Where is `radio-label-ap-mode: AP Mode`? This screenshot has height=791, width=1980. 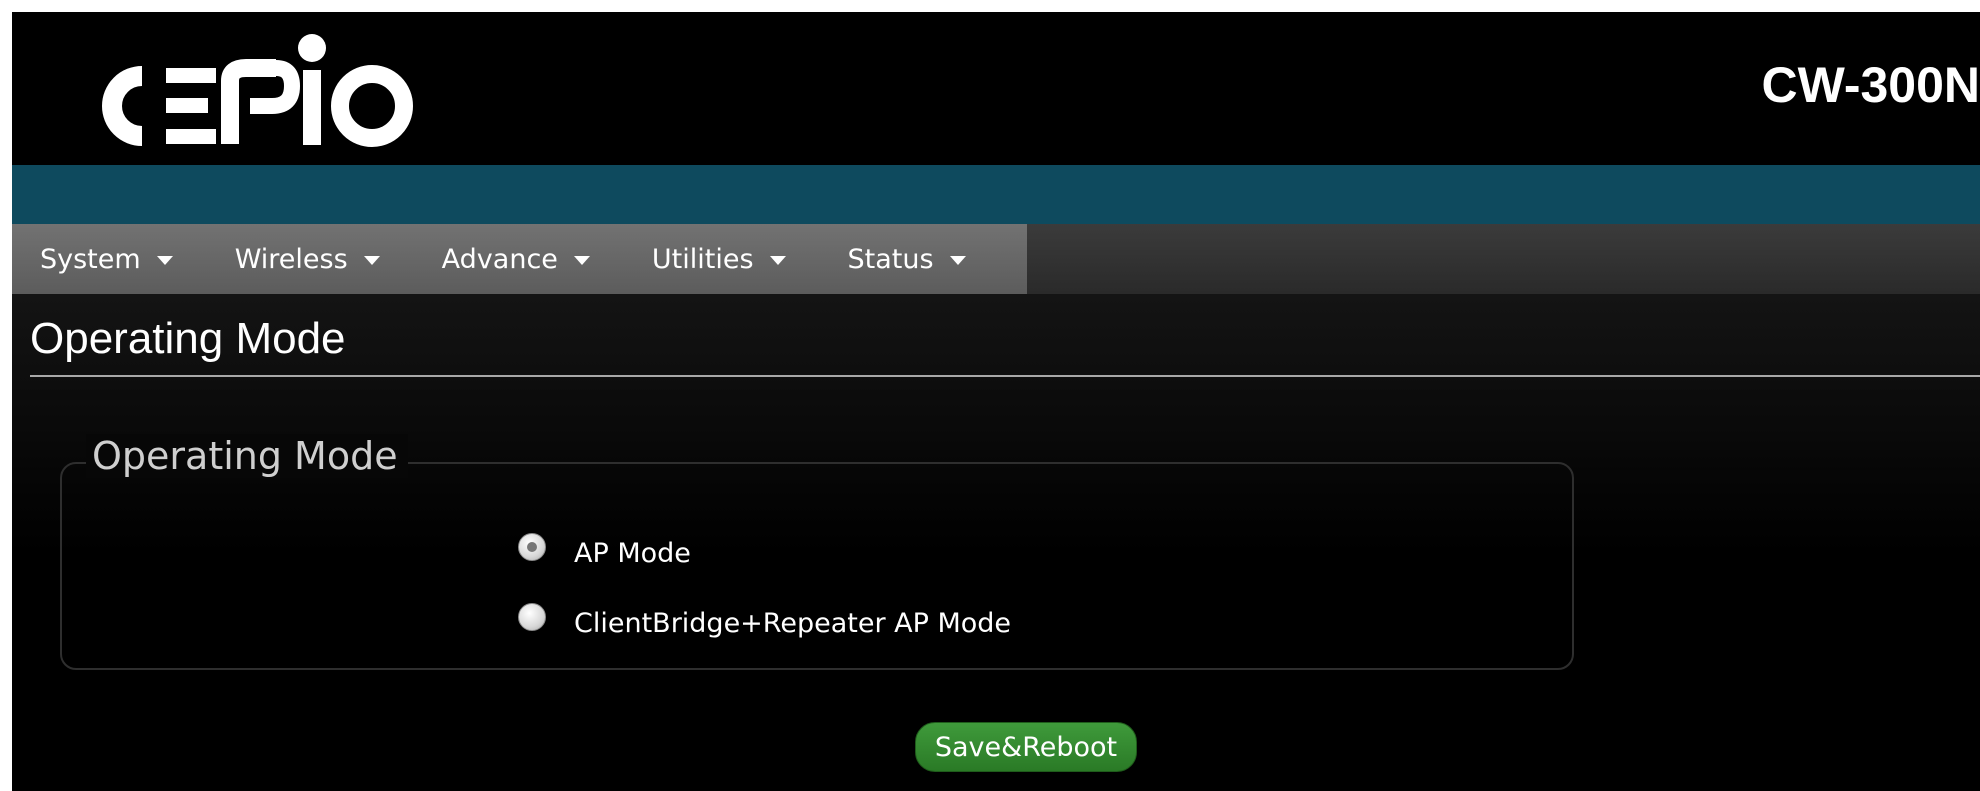
radio-label-ap-mode: AP Mode is located at coordinates (632, 553).